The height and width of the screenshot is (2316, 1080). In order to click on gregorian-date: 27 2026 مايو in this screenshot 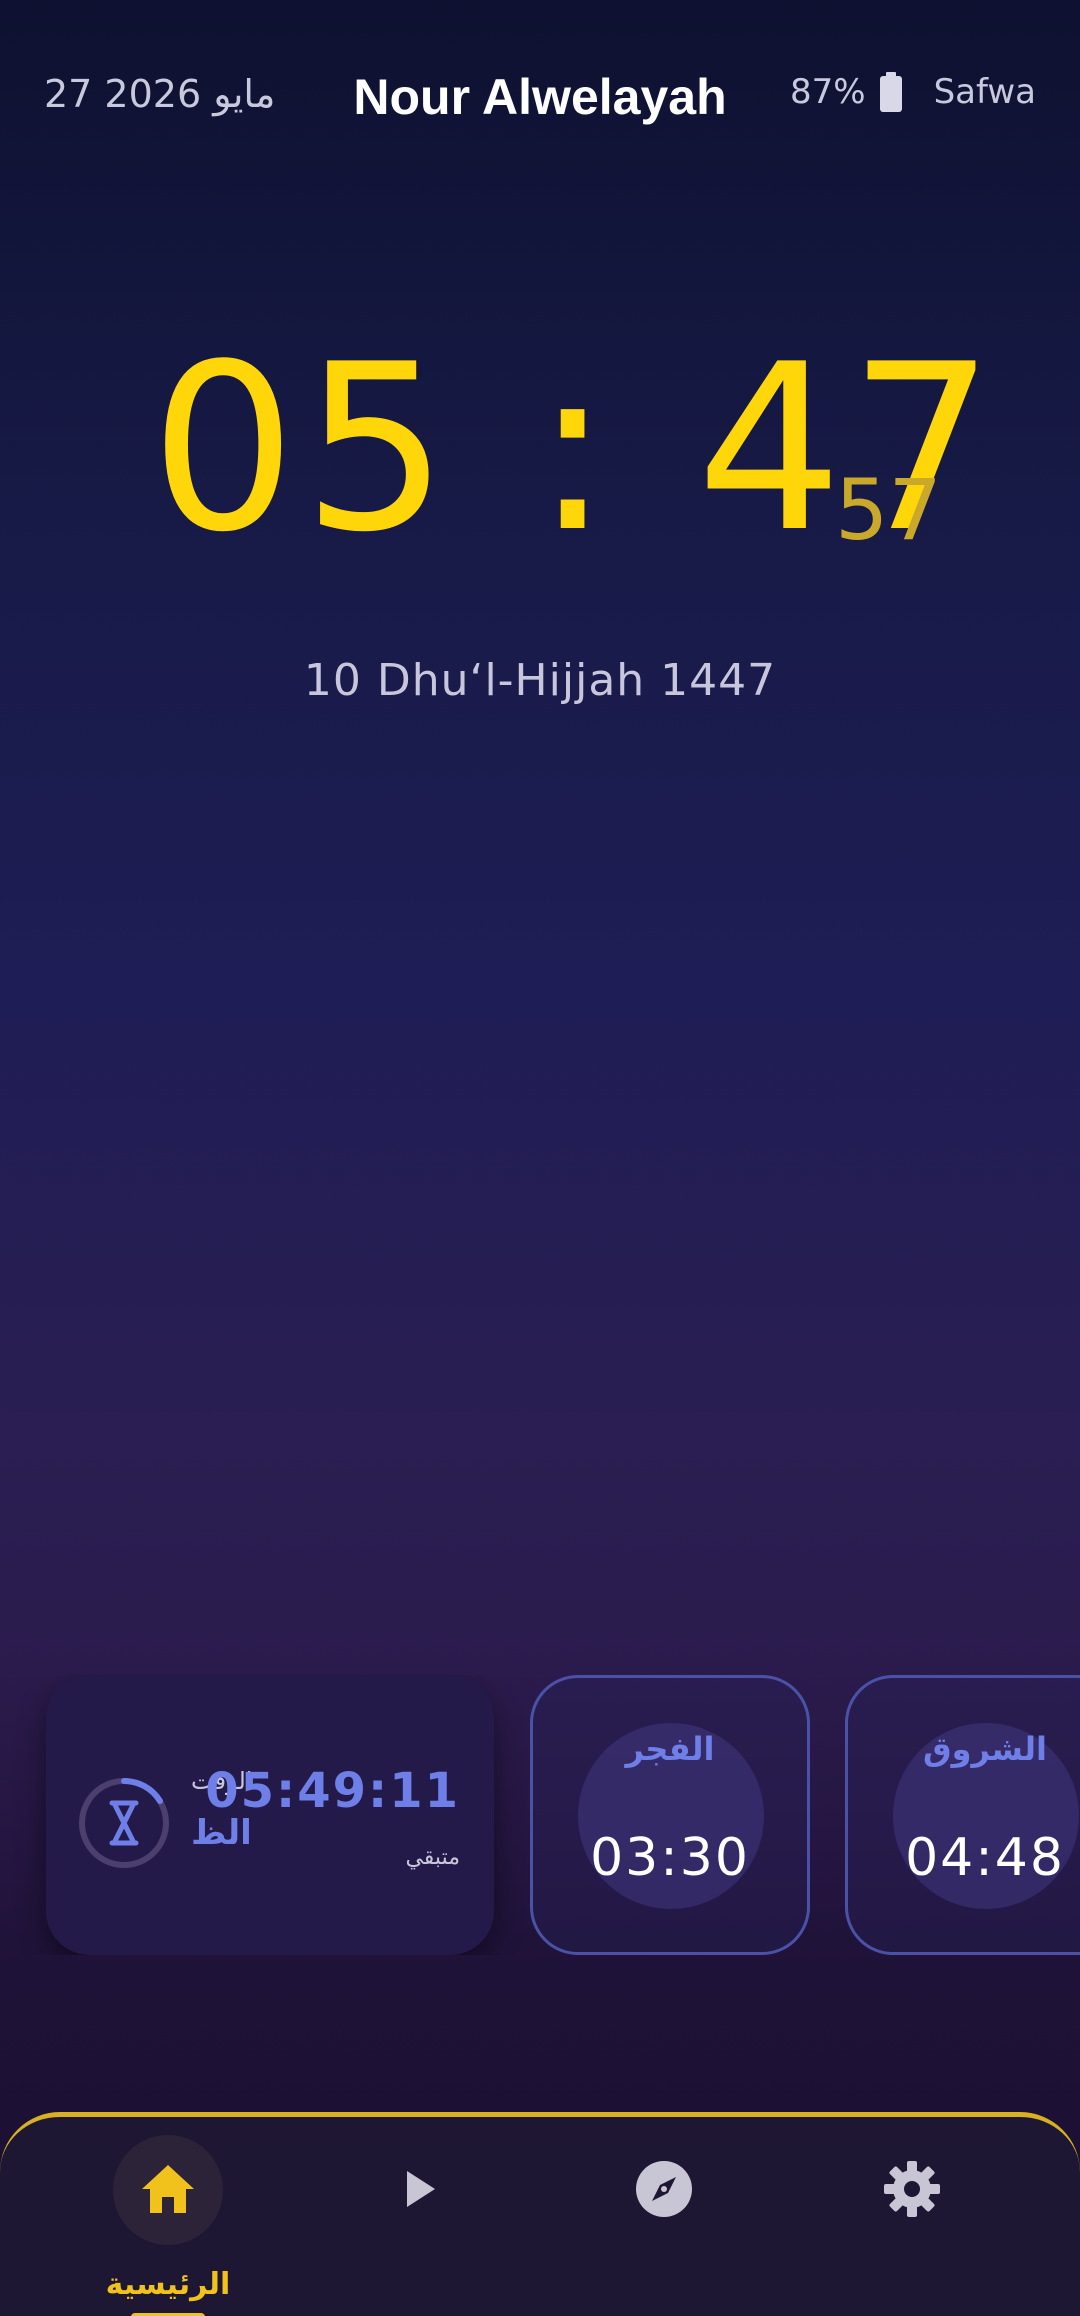, I will do `click(160, 94)`.